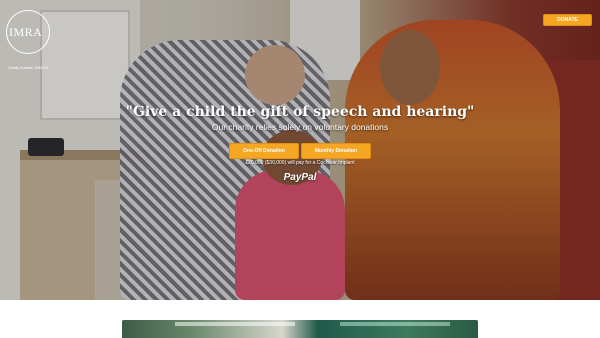  Describe the element at coordinates (567, 20) in the screenshot. I see `donate-button: DONATE` at that location.